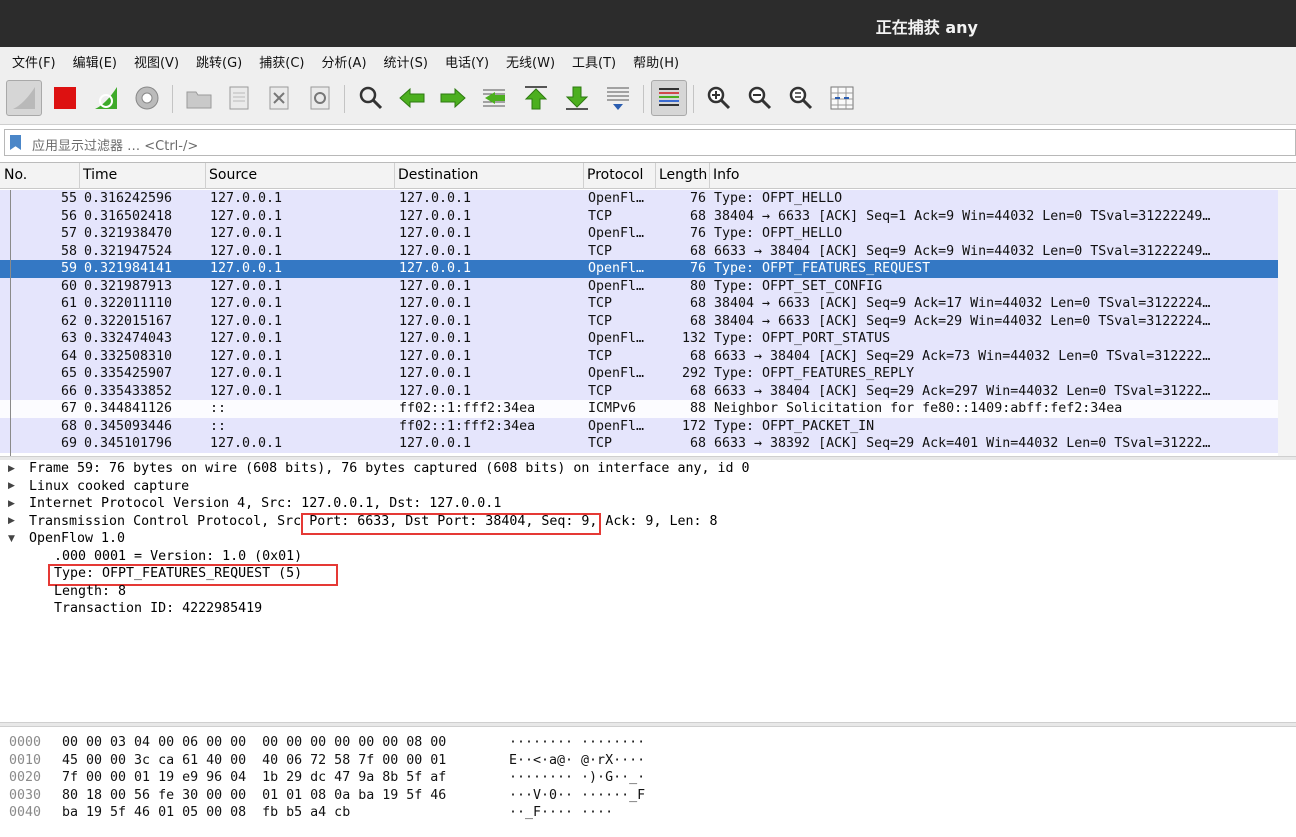 This screenshot has width=1296, height=837. What do you see at coordinates (109, 487) in the screenshot?
I see `detail-linux-cooked: Linux cooked capture` at bounding box center [109, 487].